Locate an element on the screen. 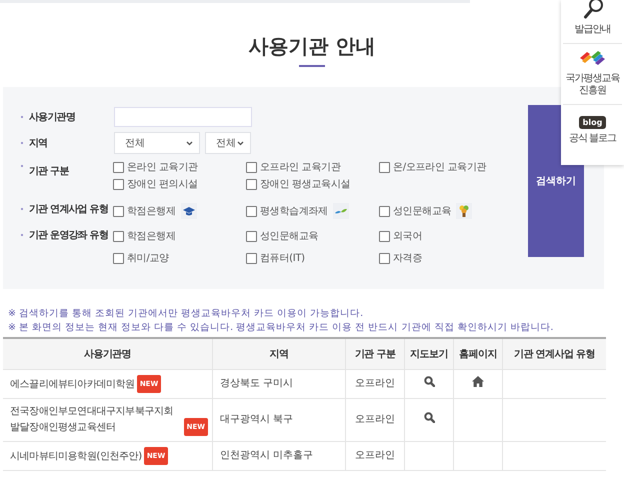 Image resolution: width=624 pixels, height=480 pixels. column-header: 기관 연계사업 유형 is located at coordinates (554, 354).